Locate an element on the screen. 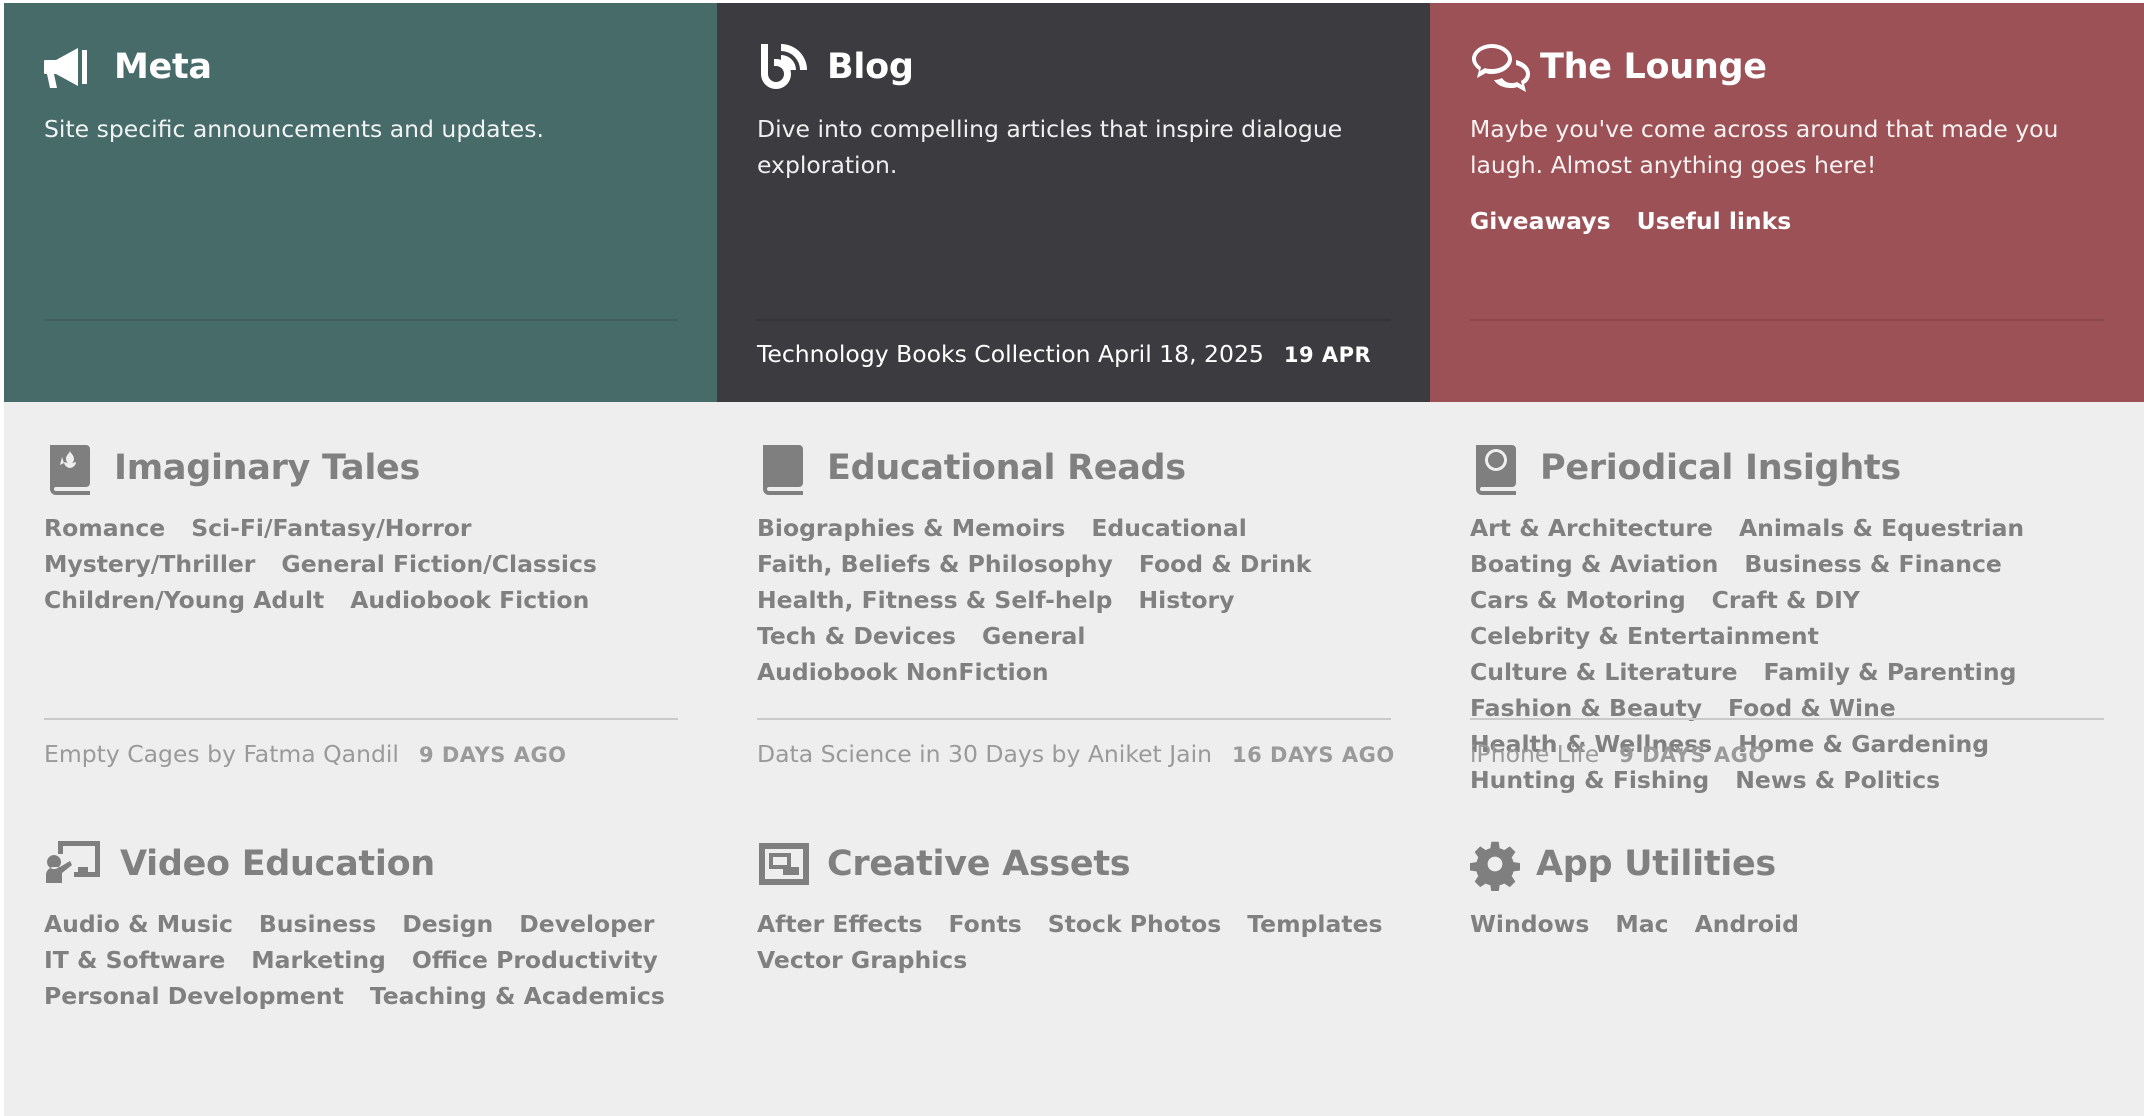 This screenshot has height=1116, width=2144. latest-topic-time: 19 APR is located at coordinates (1327, 355).